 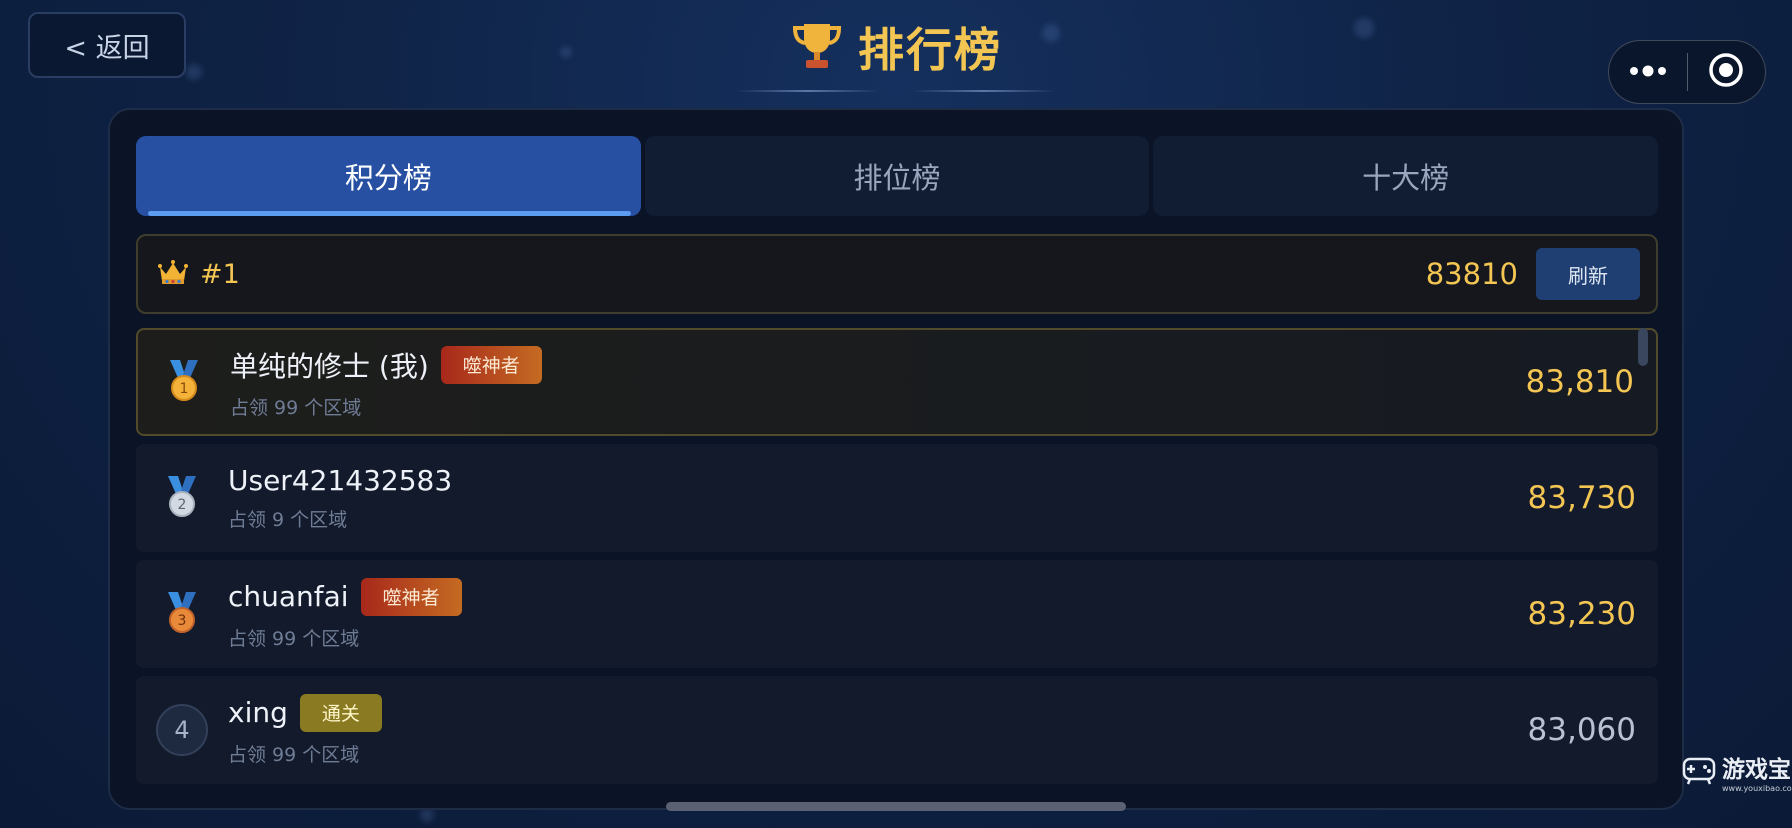 I want to click on tab-points: 积分榜, so click(x=388, y=176).